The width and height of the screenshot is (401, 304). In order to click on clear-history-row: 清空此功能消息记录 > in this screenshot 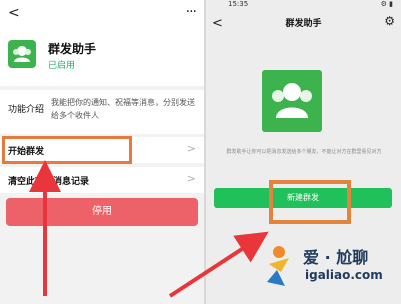, I will do `click(102, 180)`.